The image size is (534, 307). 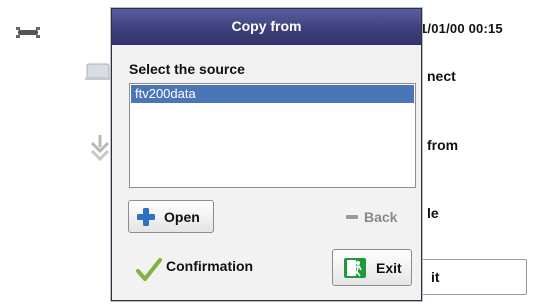 I want to click on plug-icon, so click(x=28, y=32).